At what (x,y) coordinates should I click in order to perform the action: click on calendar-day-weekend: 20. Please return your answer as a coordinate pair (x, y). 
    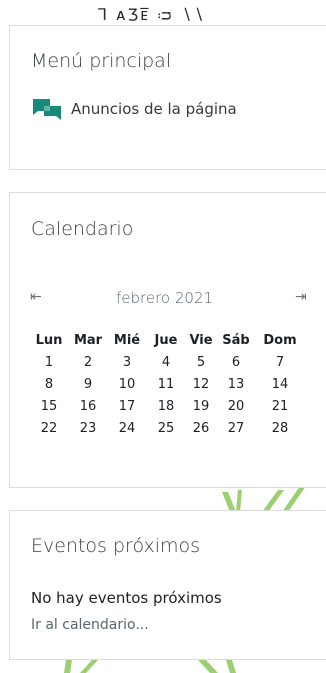
    Looking at the image, I should click on (236, 406).